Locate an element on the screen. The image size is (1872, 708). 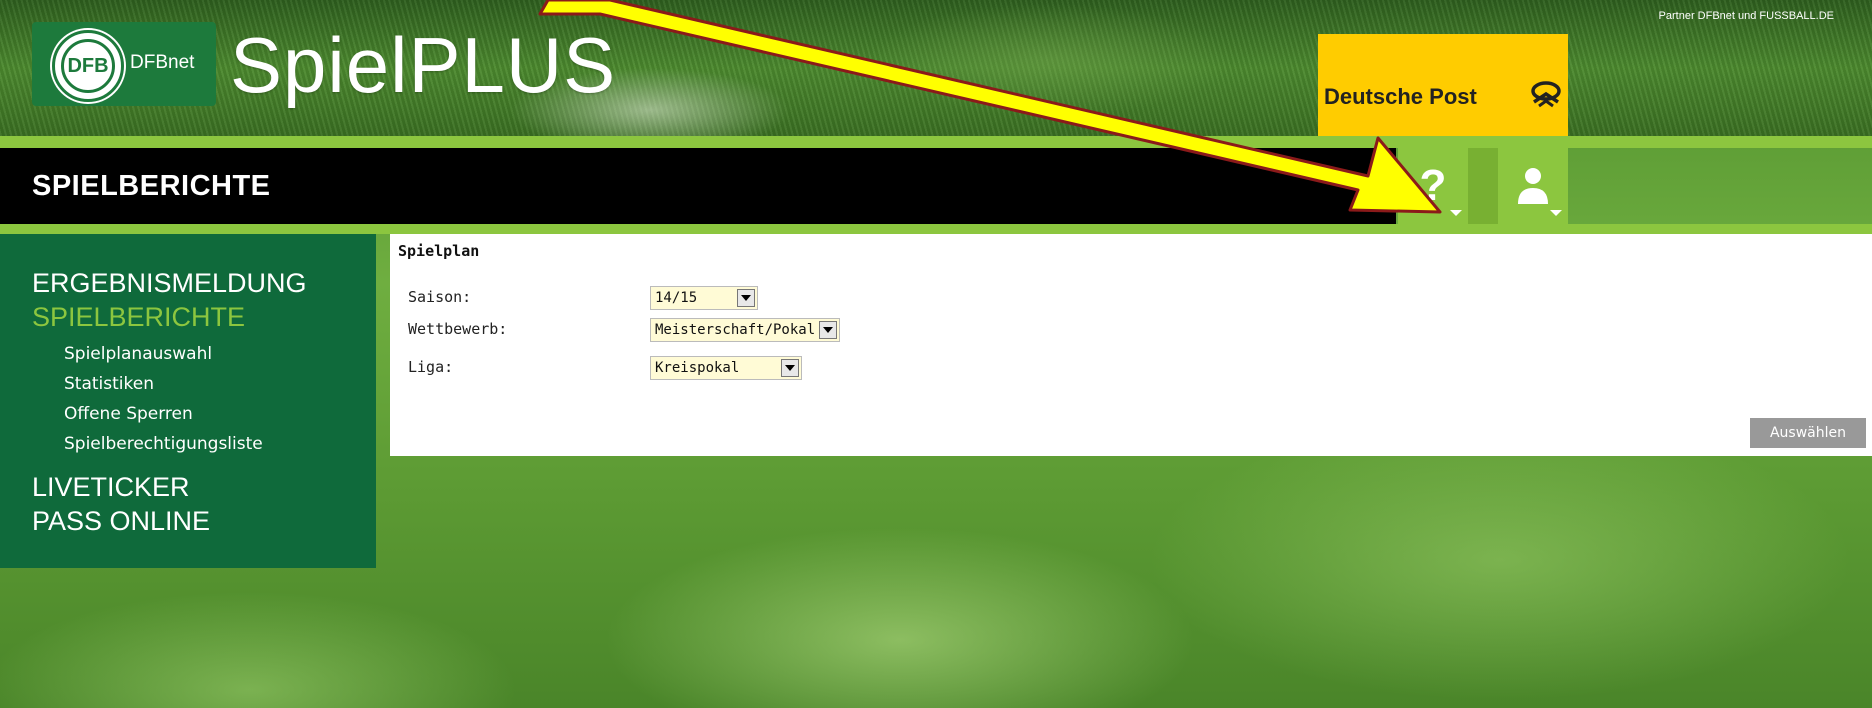
panel-title: Spielplan is located at coordinates (439, 251).